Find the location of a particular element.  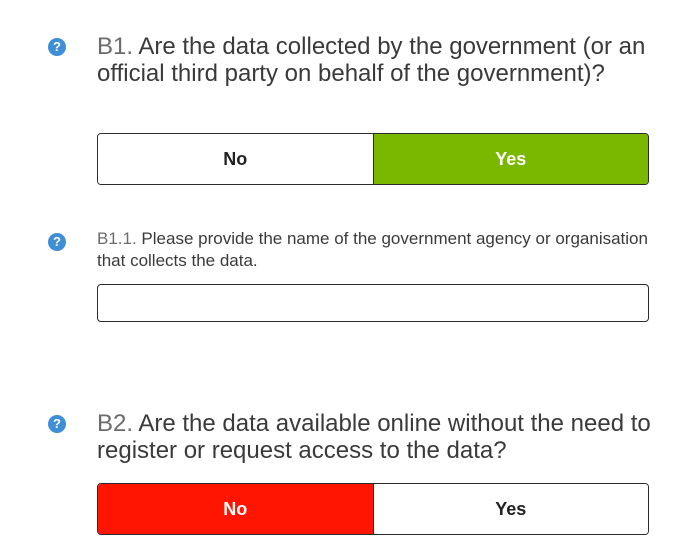

b1-toggle: No Yes is located at coordinates (373, 159).